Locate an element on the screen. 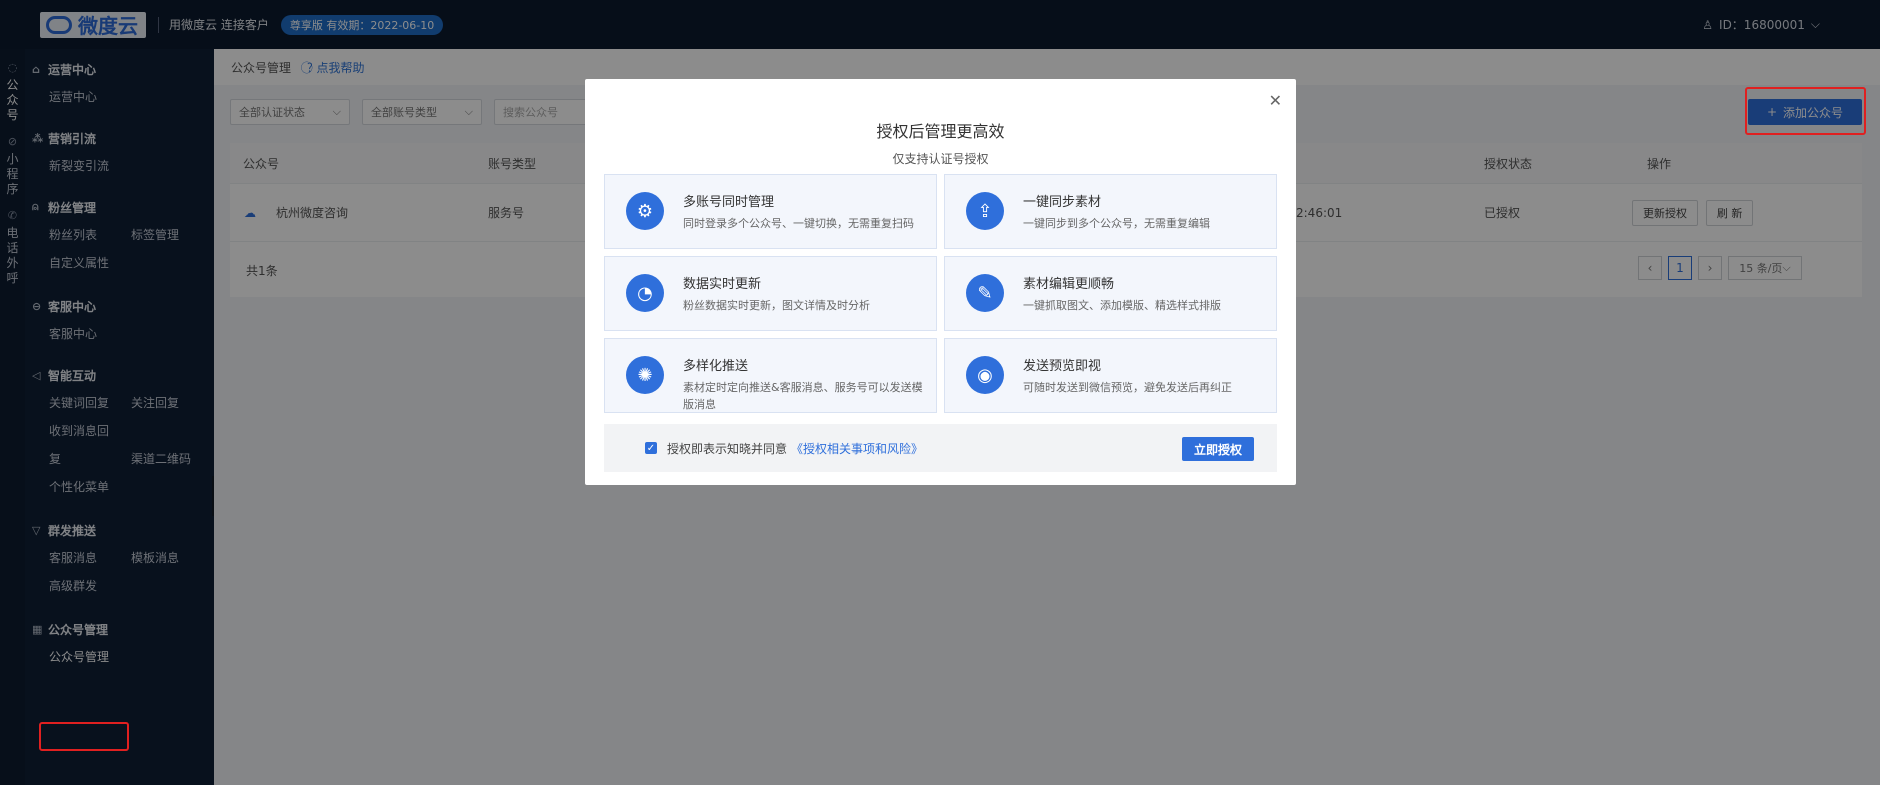 The width and height of the screenshot is (1880, 785). modal-footer: ✓ 授权即表示知晓并同意 《授权相关事项和风险》 立即授权 is located at coordinates (940, 448).